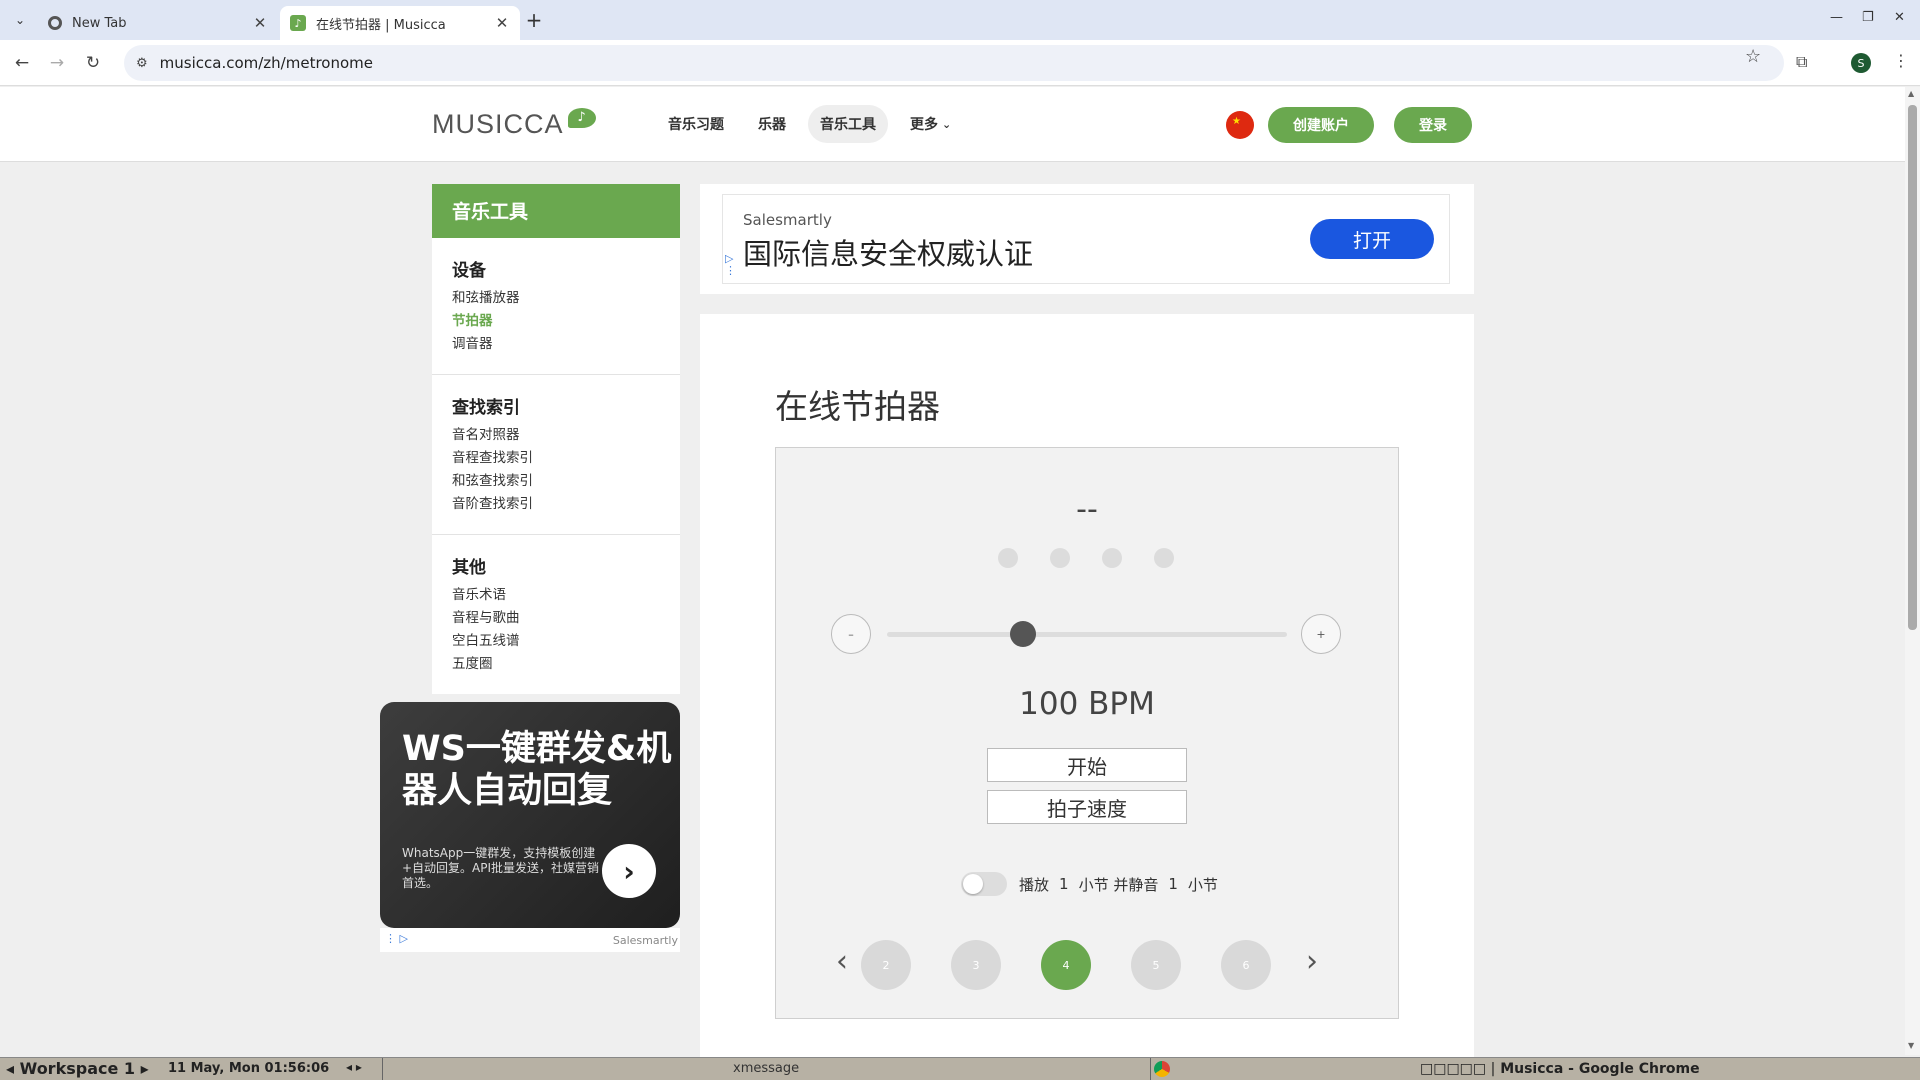  What do you see at coordinates (1202, 884) in the screenshot?
I see `mute-end-label: 小节` at bounding box center [1202, 884].